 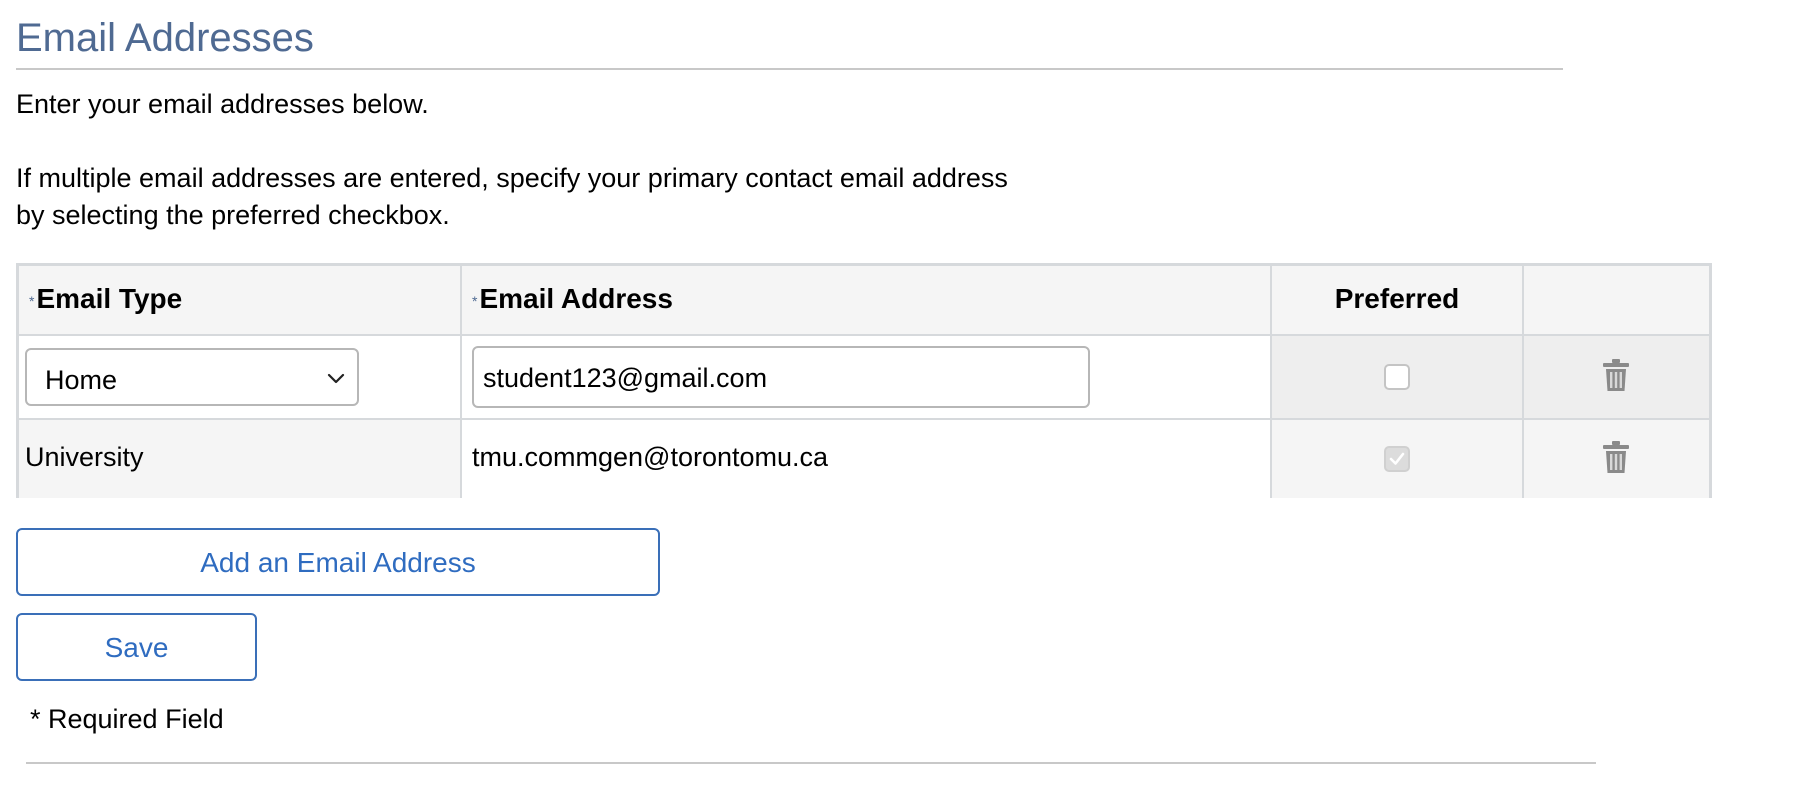 I want to click on email-type-value: University, so click(x=84, y=457).